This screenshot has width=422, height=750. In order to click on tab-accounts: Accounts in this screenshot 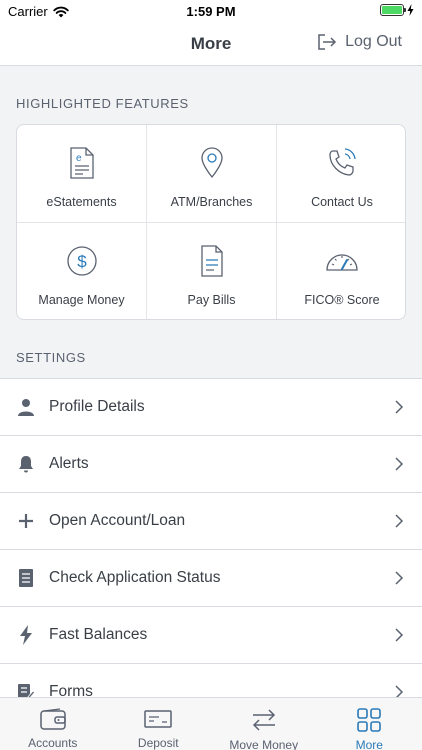, I will do `click(53, 724)`.